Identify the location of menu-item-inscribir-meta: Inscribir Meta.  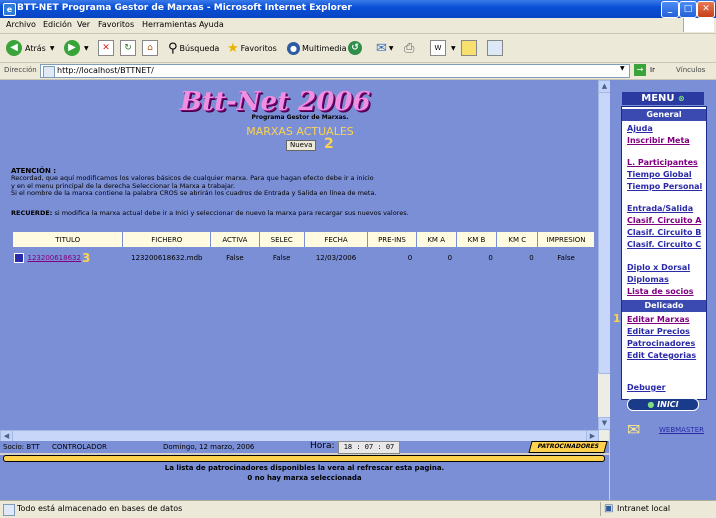
(658, 140).